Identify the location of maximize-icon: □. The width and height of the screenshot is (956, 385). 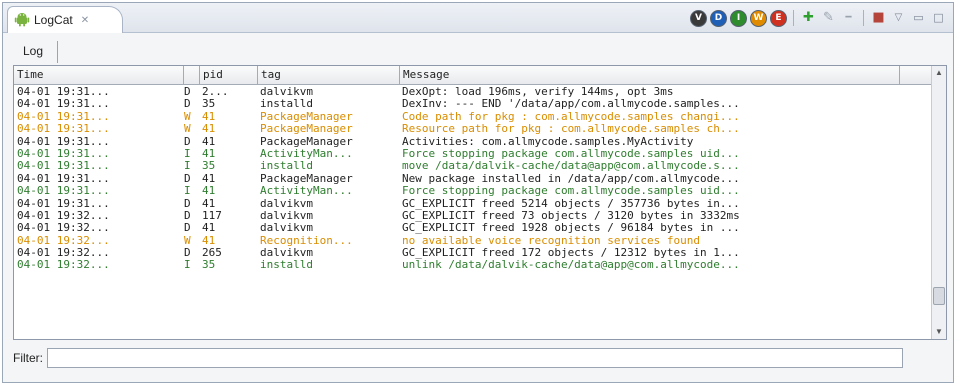
(938, 18).